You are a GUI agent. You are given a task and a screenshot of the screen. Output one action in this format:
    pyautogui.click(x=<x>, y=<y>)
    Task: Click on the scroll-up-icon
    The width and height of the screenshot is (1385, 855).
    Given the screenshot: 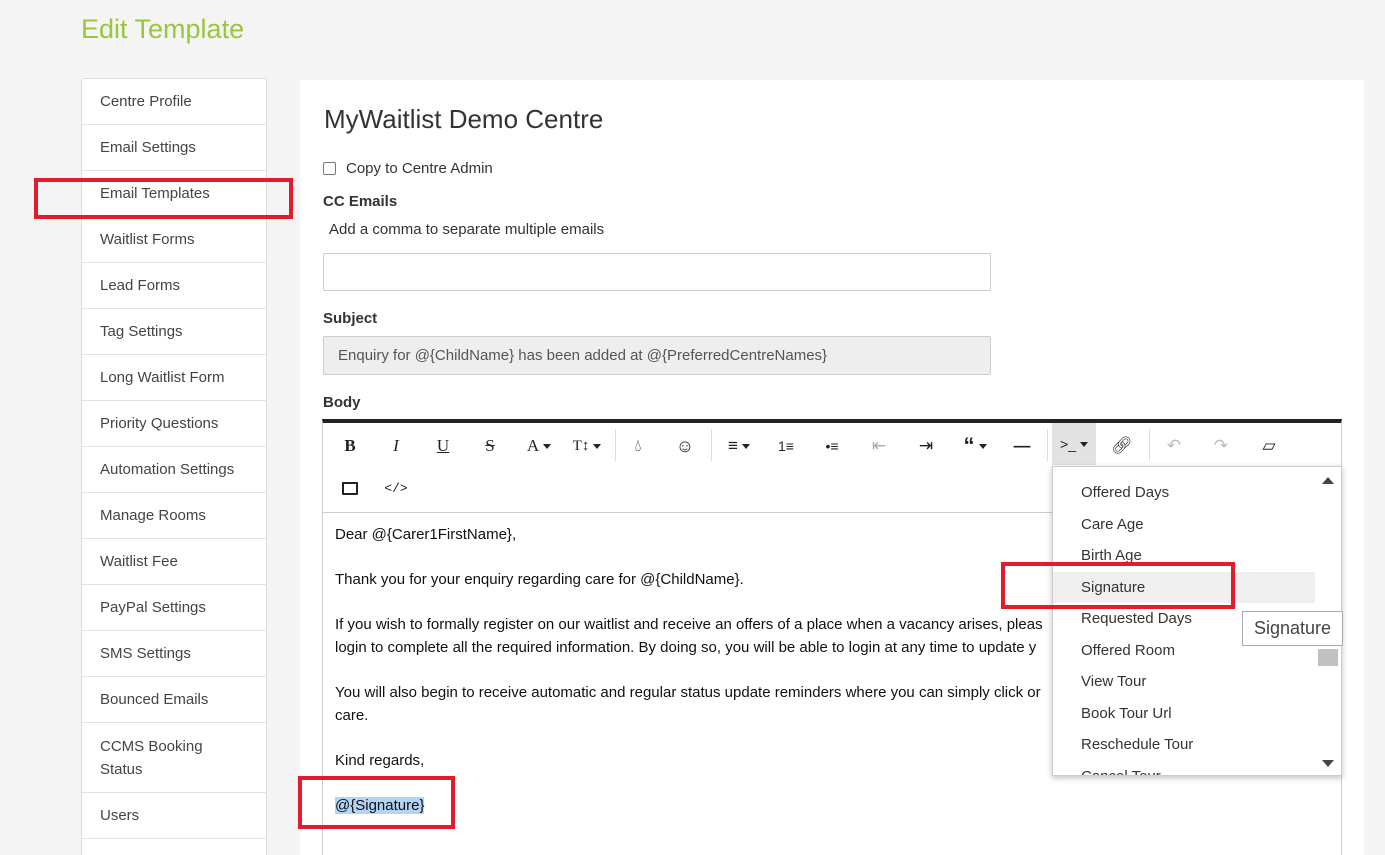 What is the action you would take?
    pyautogui.click(x=1328, y=480)
    